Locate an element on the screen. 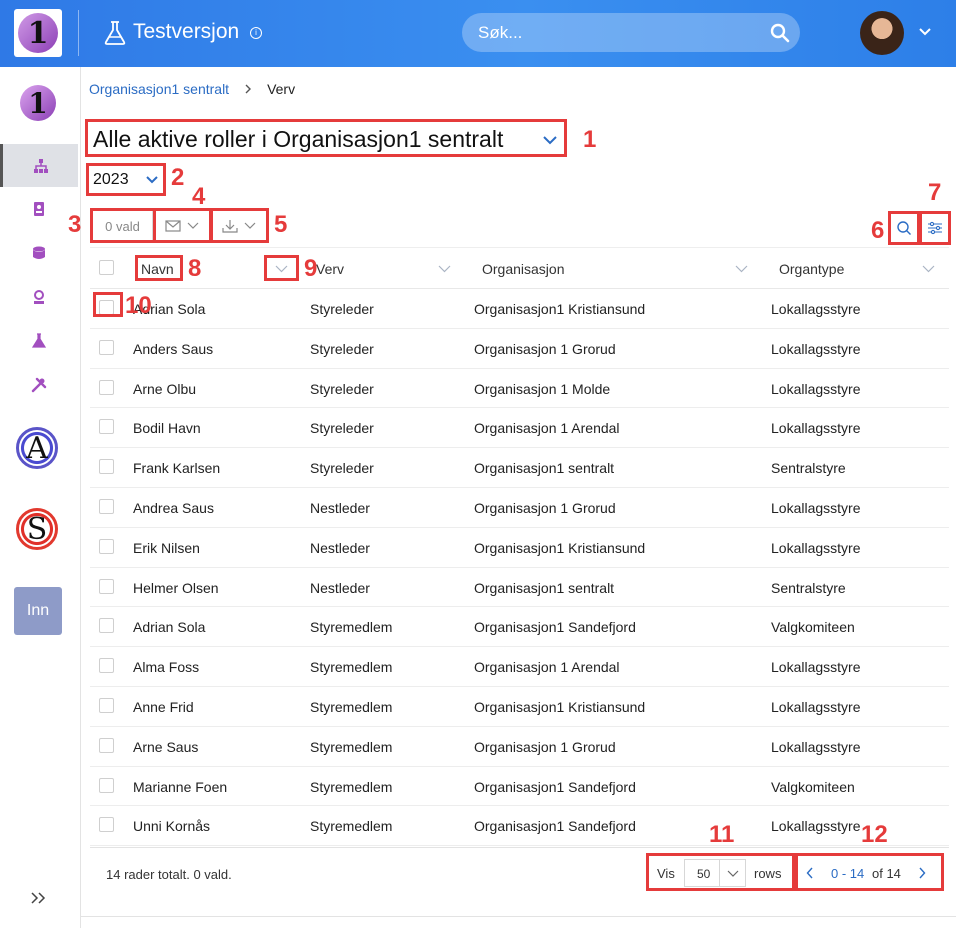  database-icon is located at coordinates (39, 252).